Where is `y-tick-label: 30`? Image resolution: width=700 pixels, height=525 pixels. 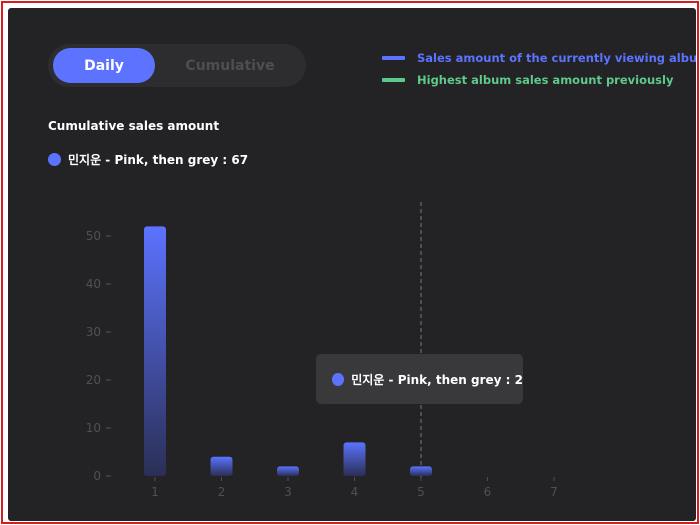 y-tick-label: 30 is located at coordinates (93, 332).